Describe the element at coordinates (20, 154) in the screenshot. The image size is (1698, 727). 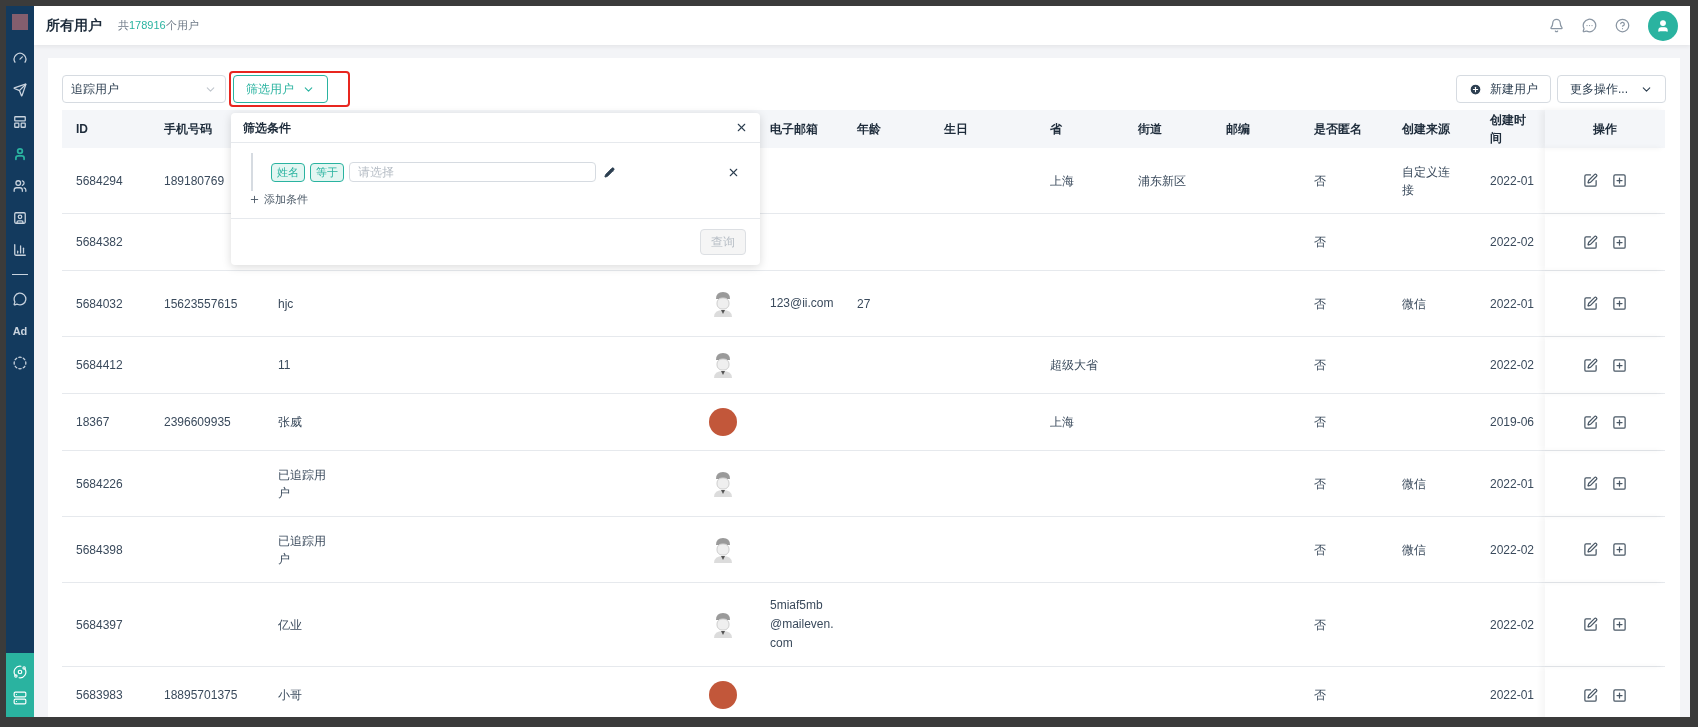
I see `user-icon` at that location.